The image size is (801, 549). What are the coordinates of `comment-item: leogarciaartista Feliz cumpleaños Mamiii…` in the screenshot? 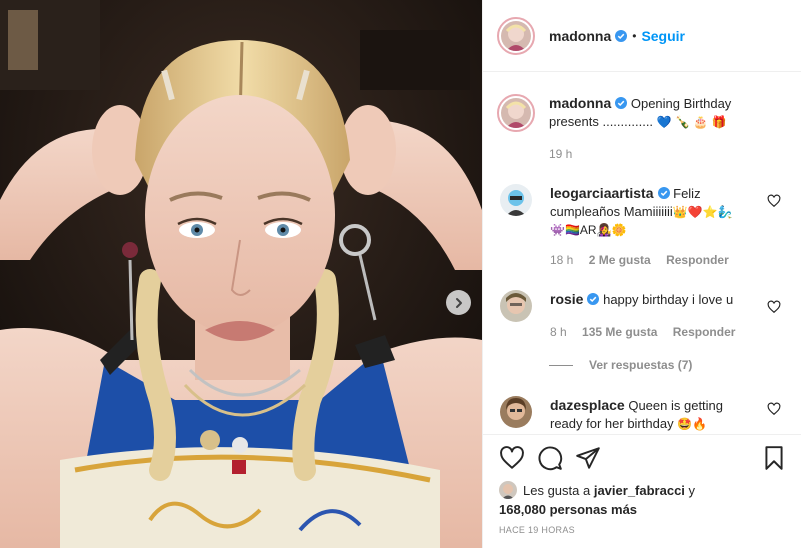 It's located at (644, 226).